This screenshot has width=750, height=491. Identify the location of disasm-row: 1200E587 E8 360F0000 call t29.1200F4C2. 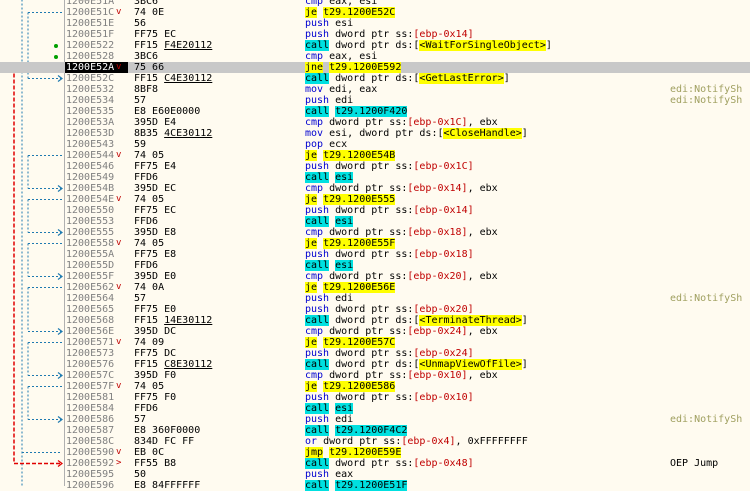
(375, 430).